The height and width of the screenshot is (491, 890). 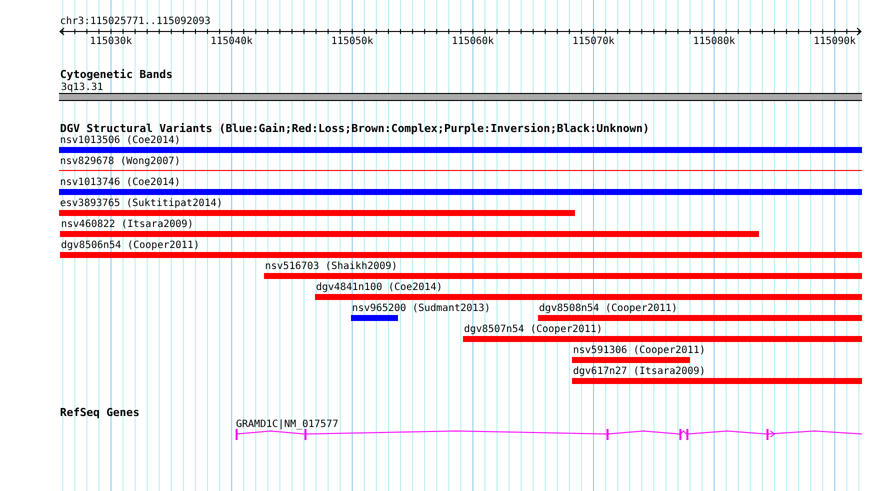 What do you see at coordinates (835, 41) in the screenshot?
I see `tick-label: 115090k` at bounding box center [835, 41].